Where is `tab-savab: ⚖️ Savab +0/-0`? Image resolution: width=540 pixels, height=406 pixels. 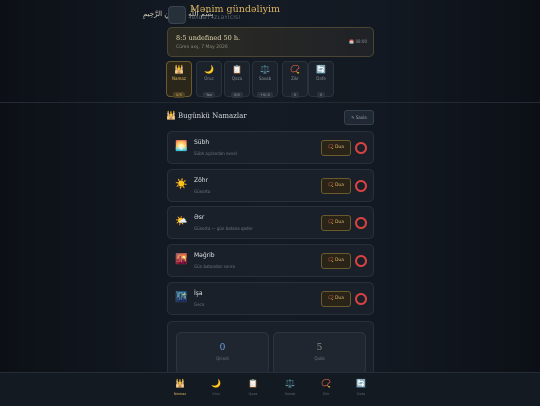
tab-savab: ⚖️ Savab +0/-0 is located at coordinates (265, 79).